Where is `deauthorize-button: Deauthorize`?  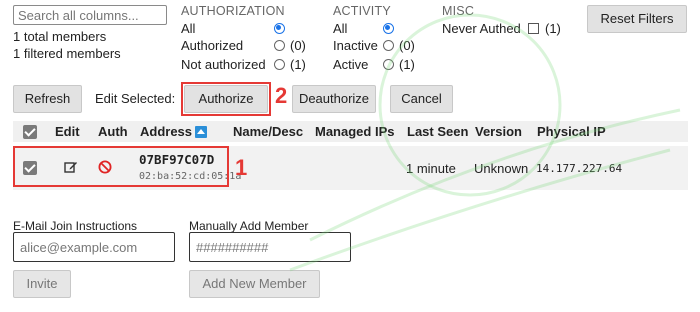 deauthorize-button: Deauthorize is located at coordinates (334, 99).